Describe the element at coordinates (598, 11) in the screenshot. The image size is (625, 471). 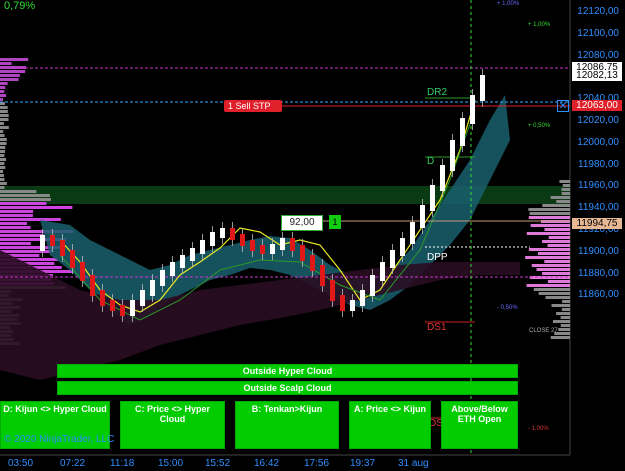
I see `y-tick-label: 12120,00` at that location.